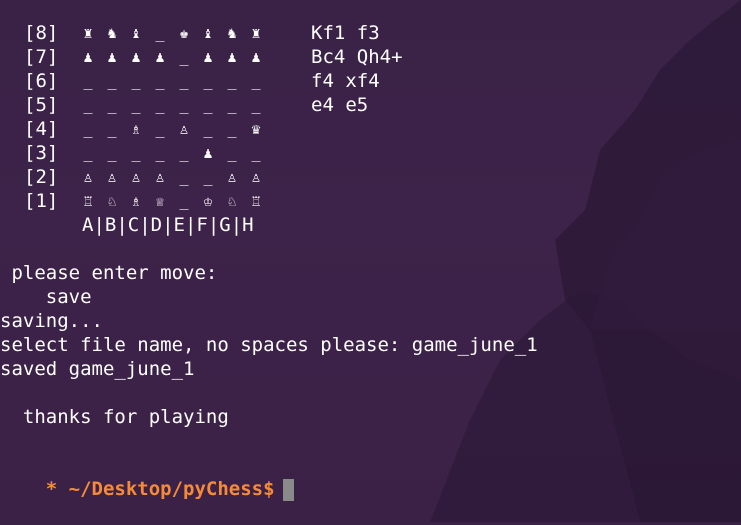 Image resolution: width=741 pixels, height=525 pixels. Describe the element at coordinates (256, 129) in the screenshot. I see `chess-piece: ♛` at that location.